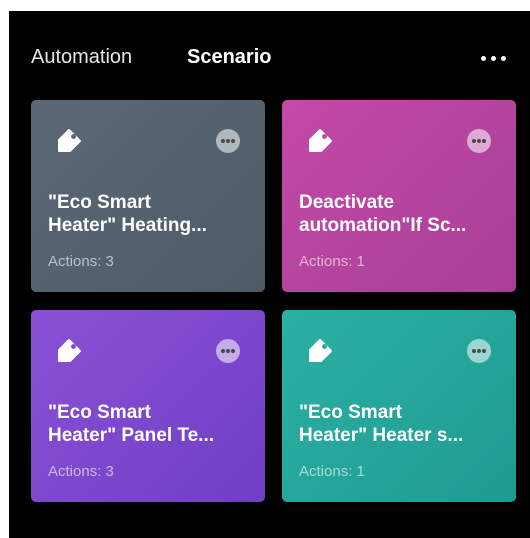 The width and height of the screenshot is (530, 538). Describe the element at coordinates (229, 57) in the screenshot. I see `tab-scenario: Scenario` at that location.